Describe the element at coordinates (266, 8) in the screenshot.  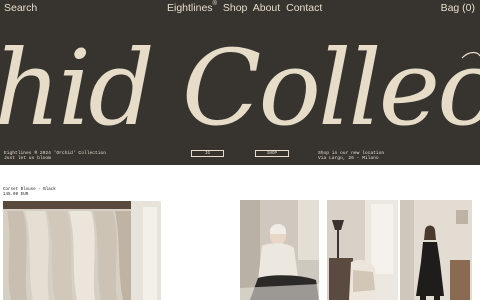
I see `nav-about-link: About` at that location.